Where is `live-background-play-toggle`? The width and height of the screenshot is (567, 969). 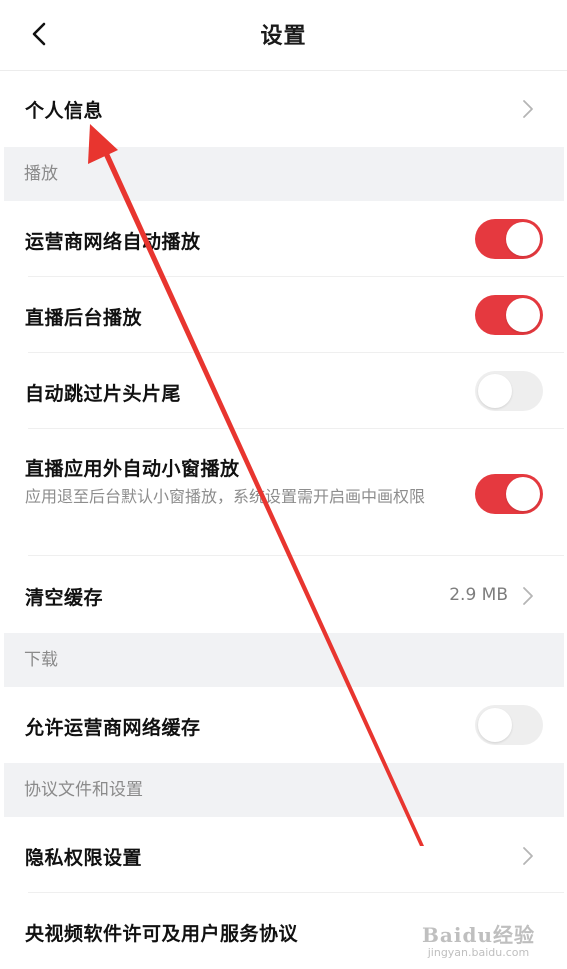 live-background-play-toggle is located at coordinates (509, 315).